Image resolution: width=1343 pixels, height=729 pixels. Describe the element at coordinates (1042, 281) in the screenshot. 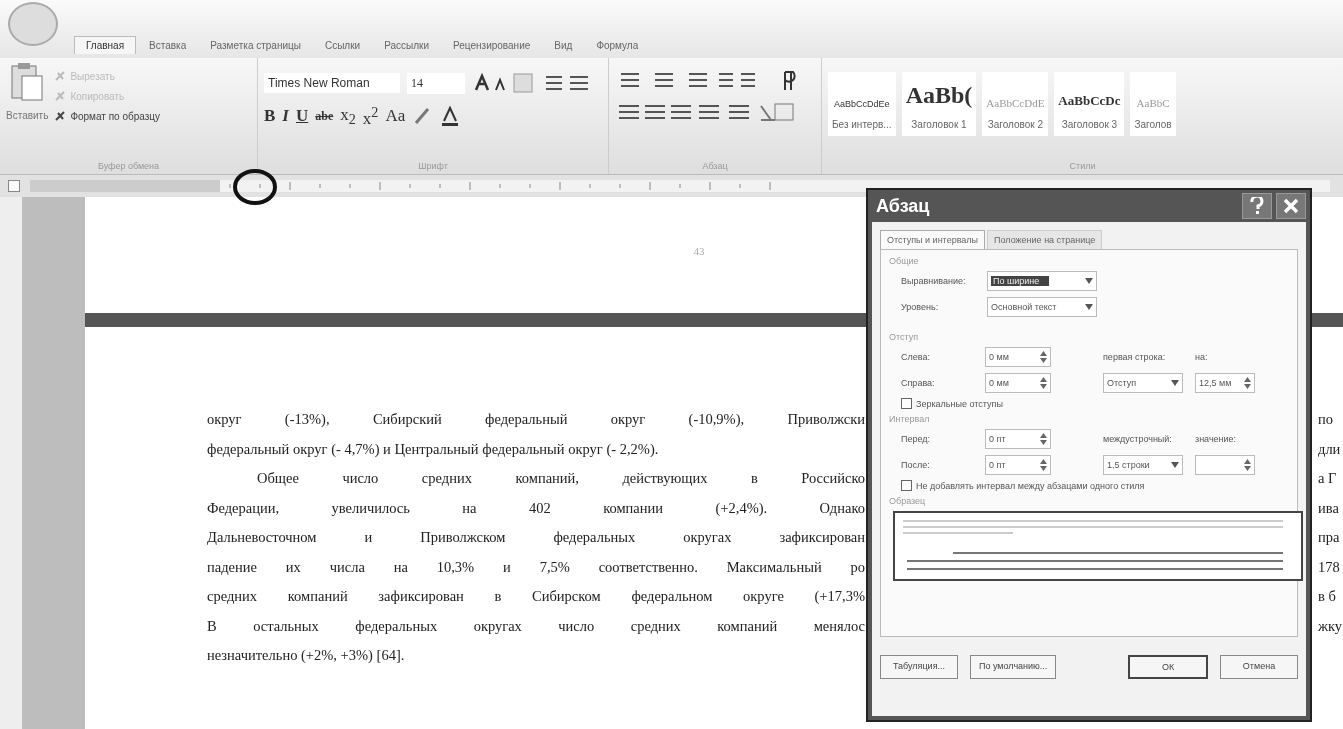

I see `alignment-dropdown: По ширине` at that location.